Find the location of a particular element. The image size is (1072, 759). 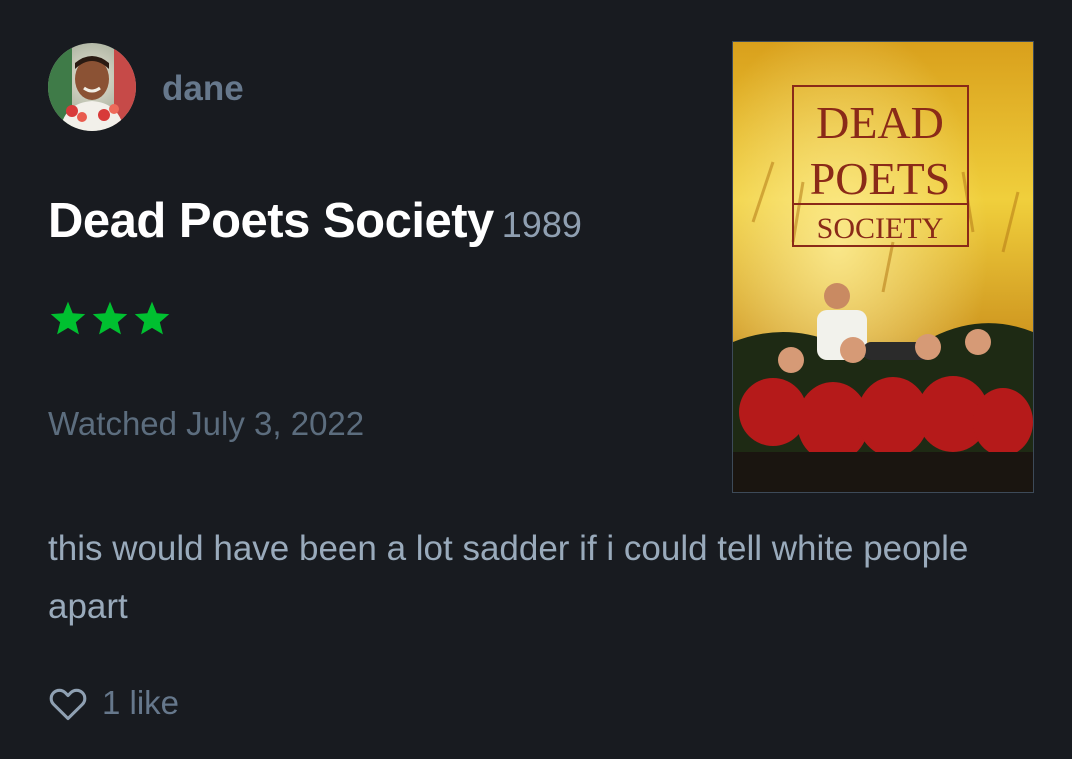

poster-title-line3: SOCIETY is located at coordinates (880, 228).